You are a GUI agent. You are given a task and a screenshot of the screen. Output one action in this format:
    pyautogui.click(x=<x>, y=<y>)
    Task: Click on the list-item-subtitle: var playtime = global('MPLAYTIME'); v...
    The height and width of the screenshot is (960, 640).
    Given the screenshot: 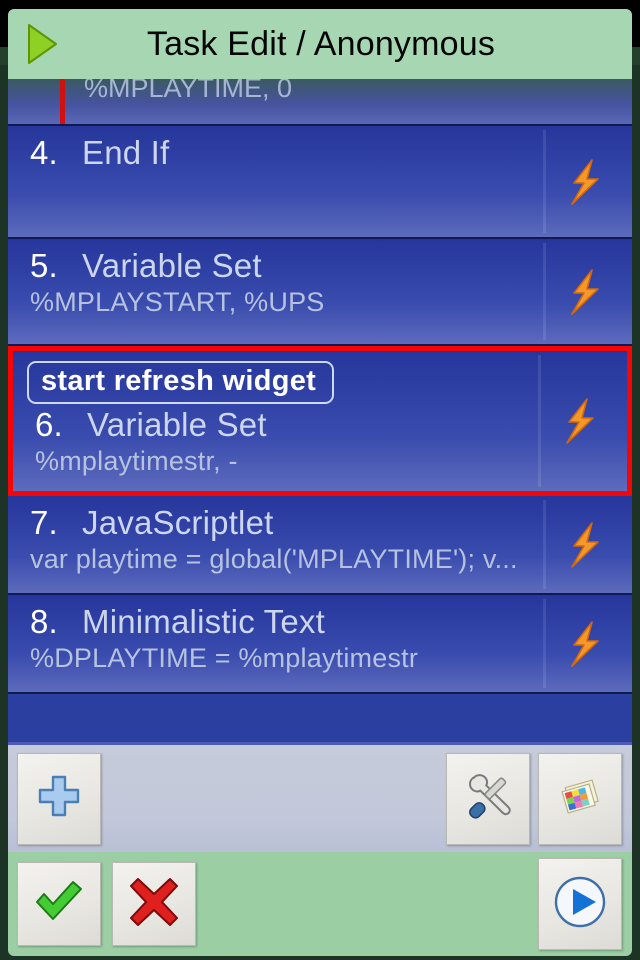 What is the action you would take?
    pyautogui.click(x=274, y=559)
    